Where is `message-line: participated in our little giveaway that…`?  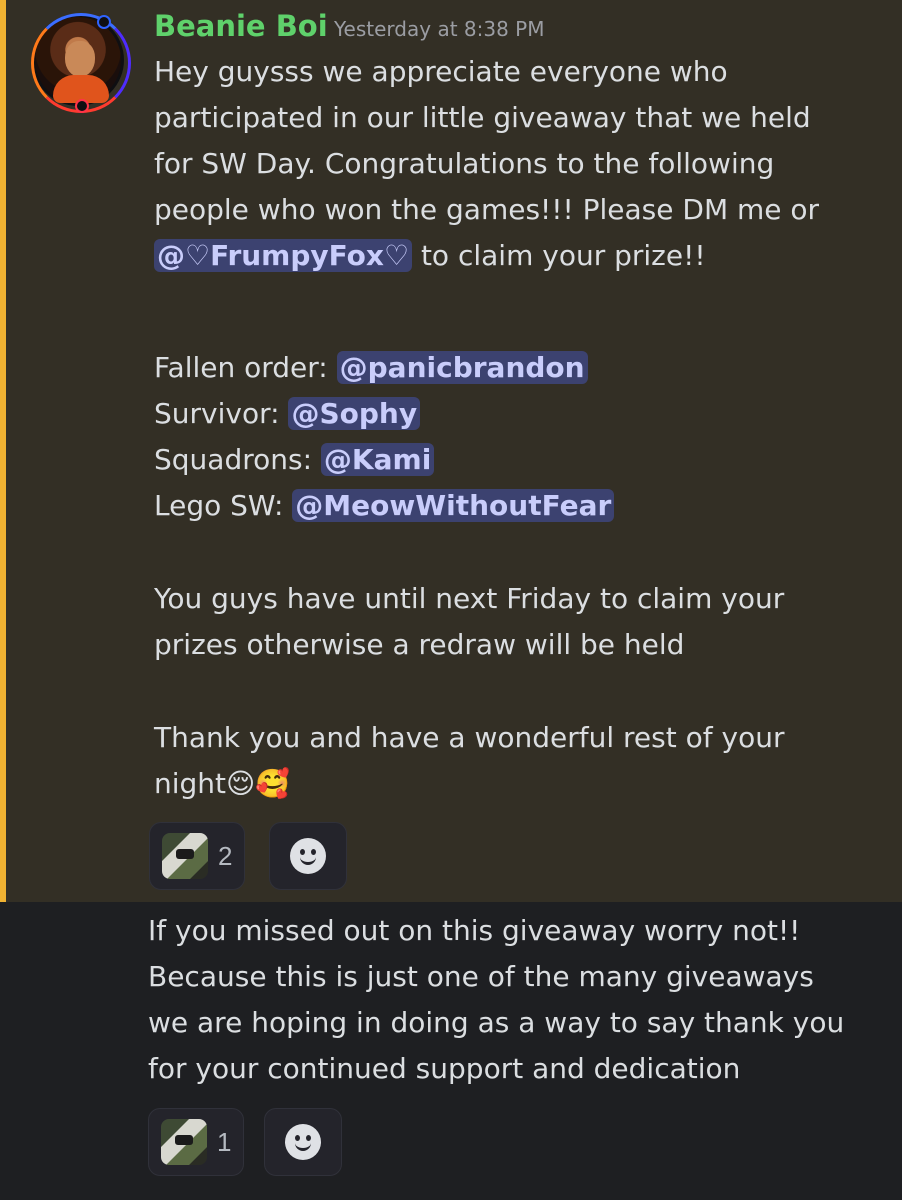 message-line: participated in our little giveaway that… is located at coordinates (482, 117).